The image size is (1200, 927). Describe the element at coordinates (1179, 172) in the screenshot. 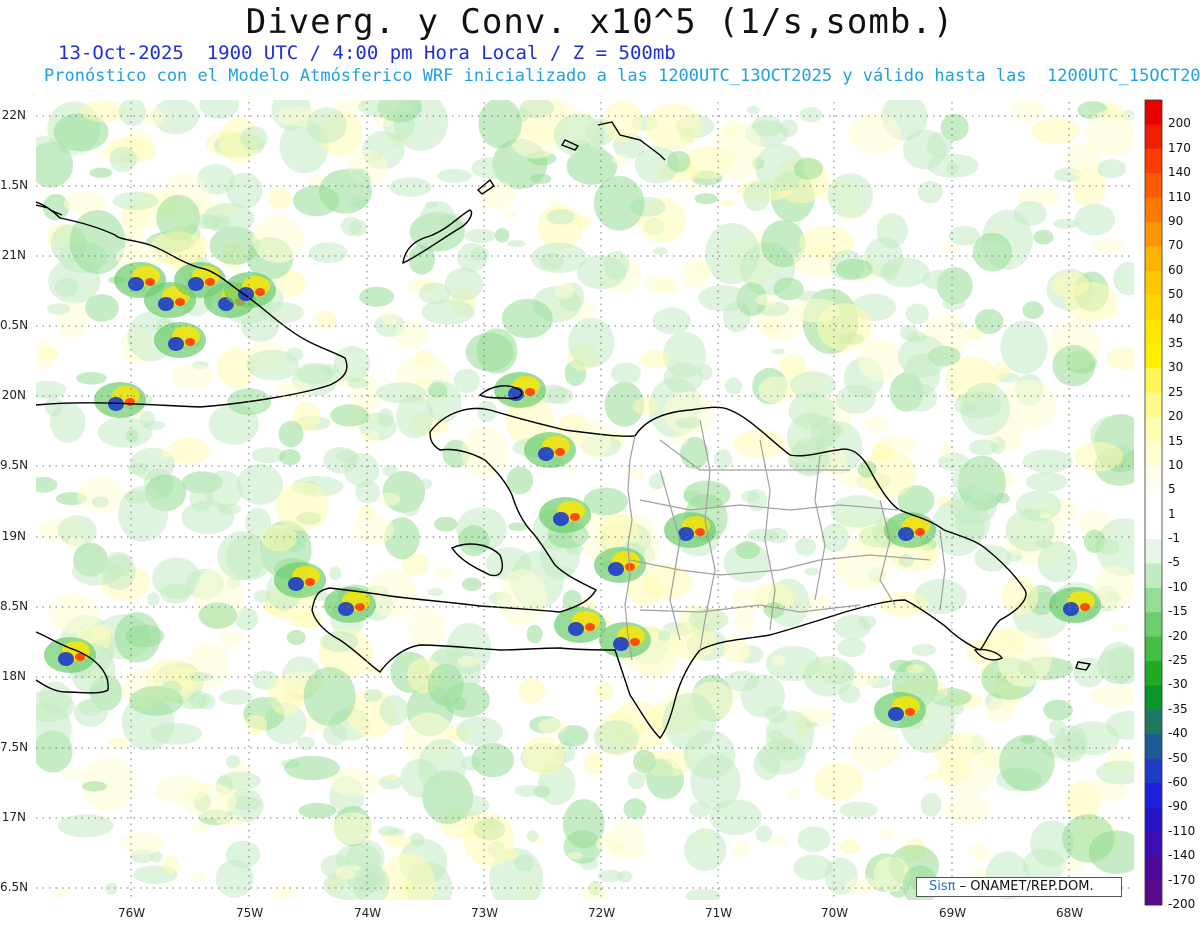

I see `colorbar-label: 140` at that location.